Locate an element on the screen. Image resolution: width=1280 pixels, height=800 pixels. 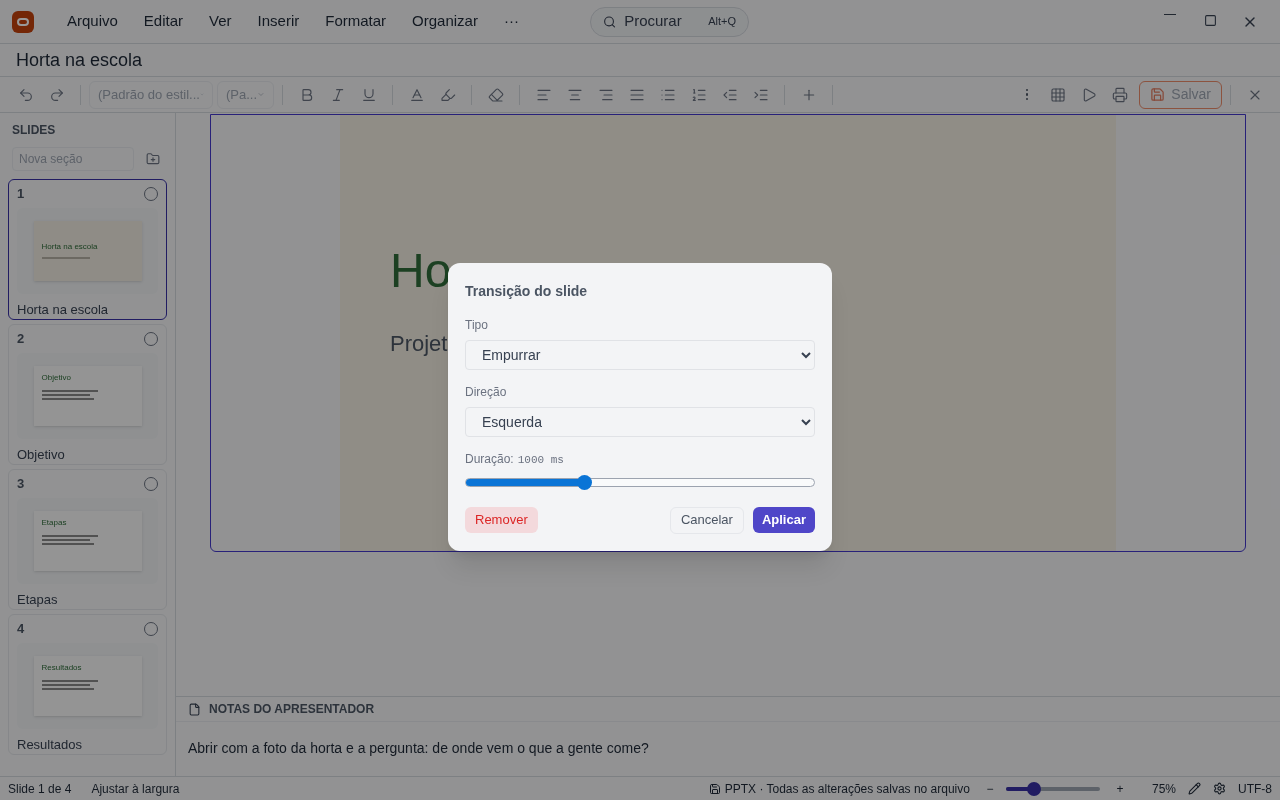
menu-item: Ver is located at coordinates (220, 21).